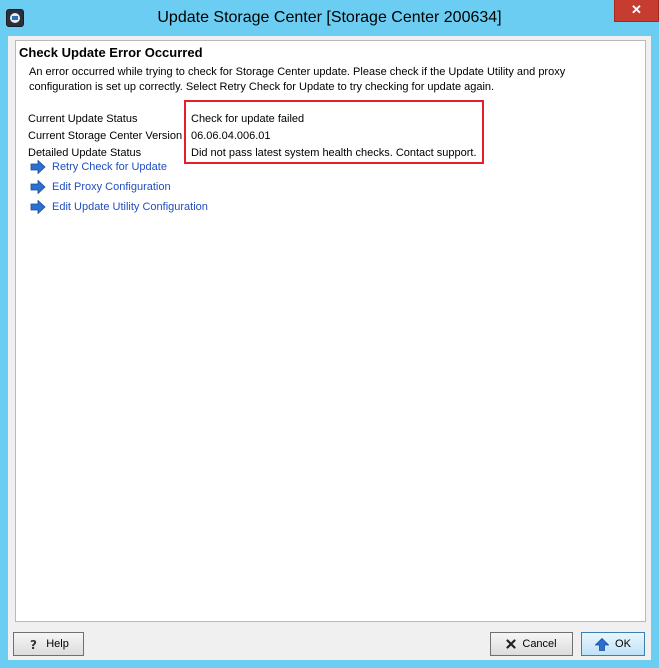  Describe the element at coordinates (623, 644) in the screenshot. I see `ok-button-label: OK` at that location.